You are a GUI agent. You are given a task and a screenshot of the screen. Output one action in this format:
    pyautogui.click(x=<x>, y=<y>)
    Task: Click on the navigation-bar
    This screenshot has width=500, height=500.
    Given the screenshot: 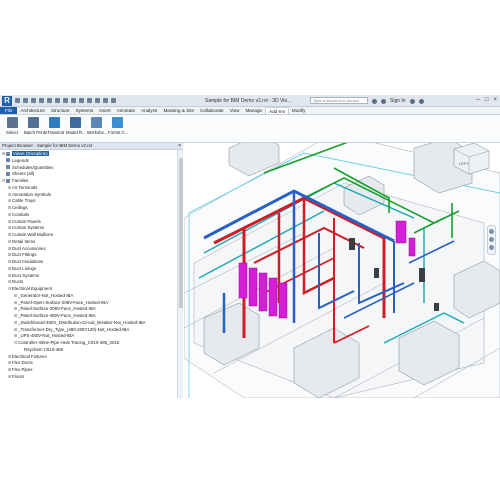 What is the action you would take?
    pyautogui.click(x=491, y=240)
    